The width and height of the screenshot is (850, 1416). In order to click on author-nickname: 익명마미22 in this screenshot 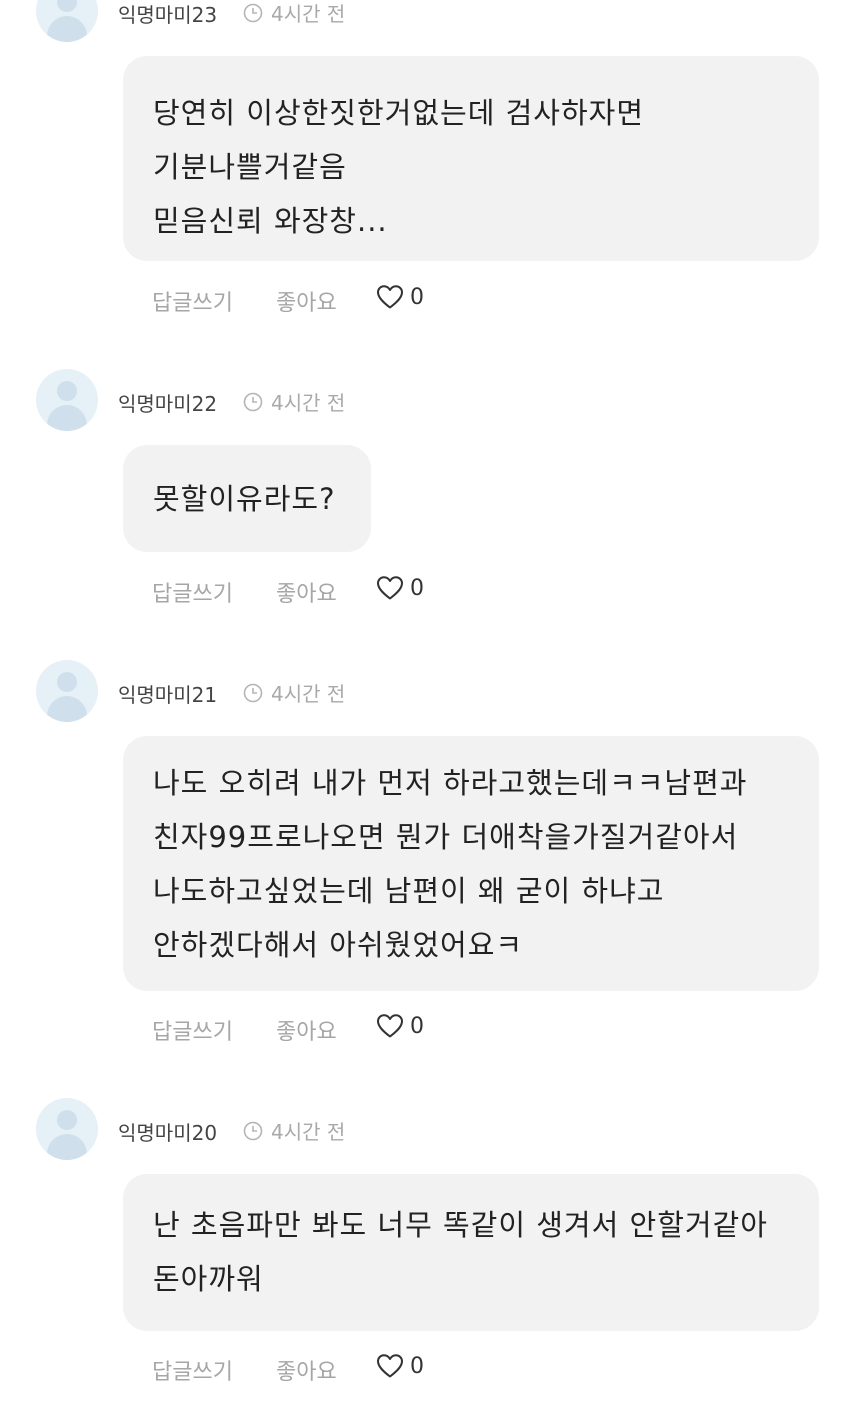, I will do `click(167, 402)`.